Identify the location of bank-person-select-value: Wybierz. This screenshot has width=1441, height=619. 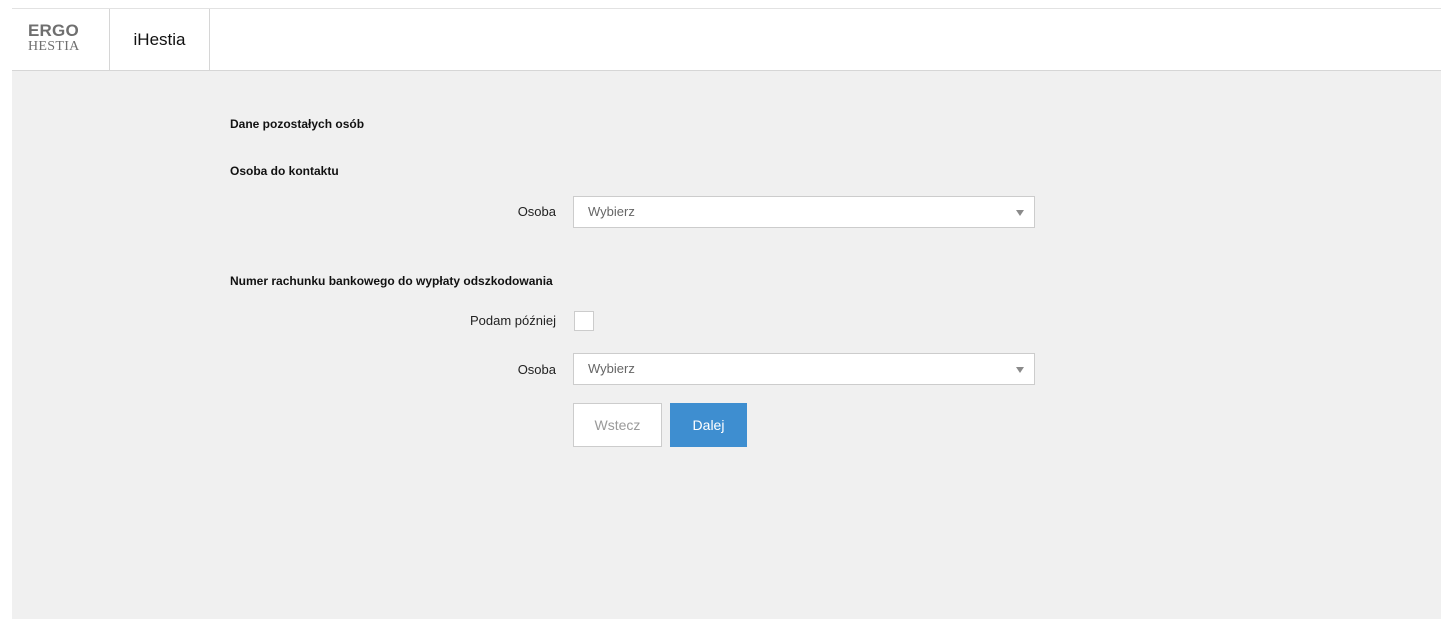
(611, 368).